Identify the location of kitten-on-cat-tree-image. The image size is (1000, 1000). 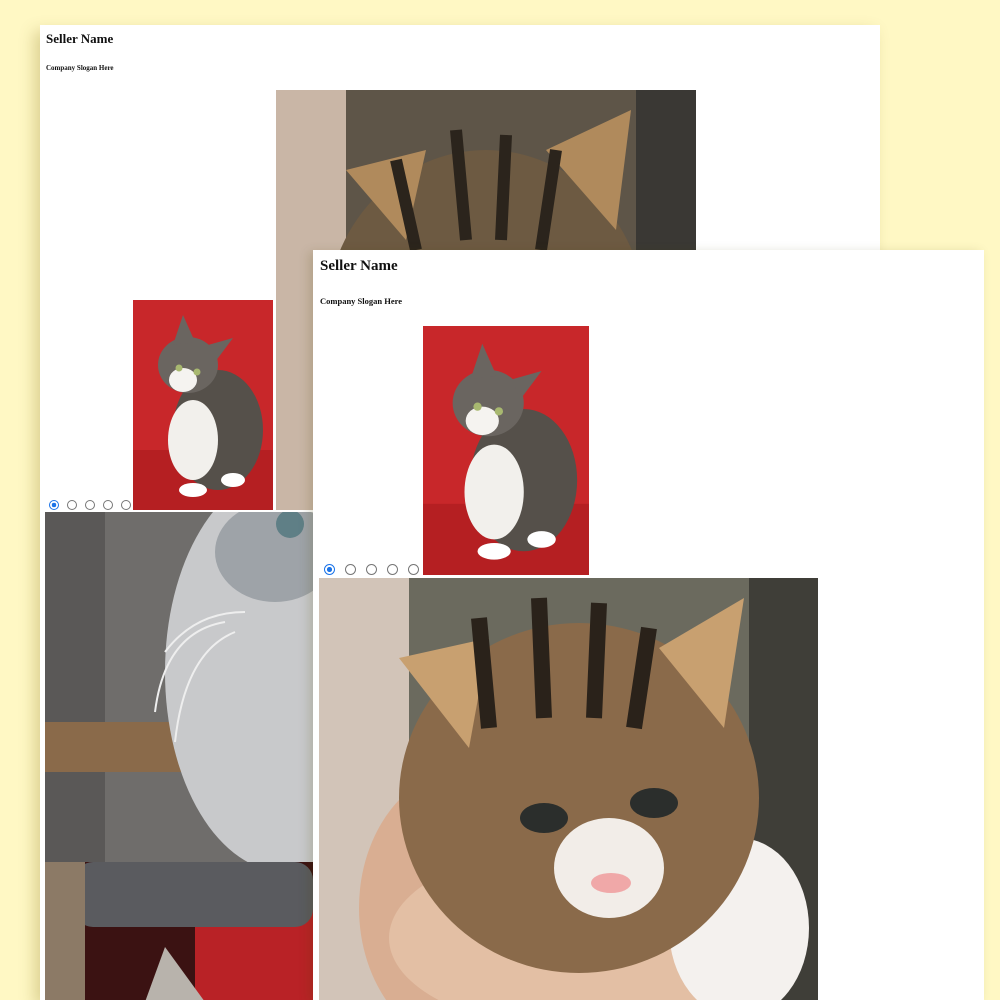
(179, 931).